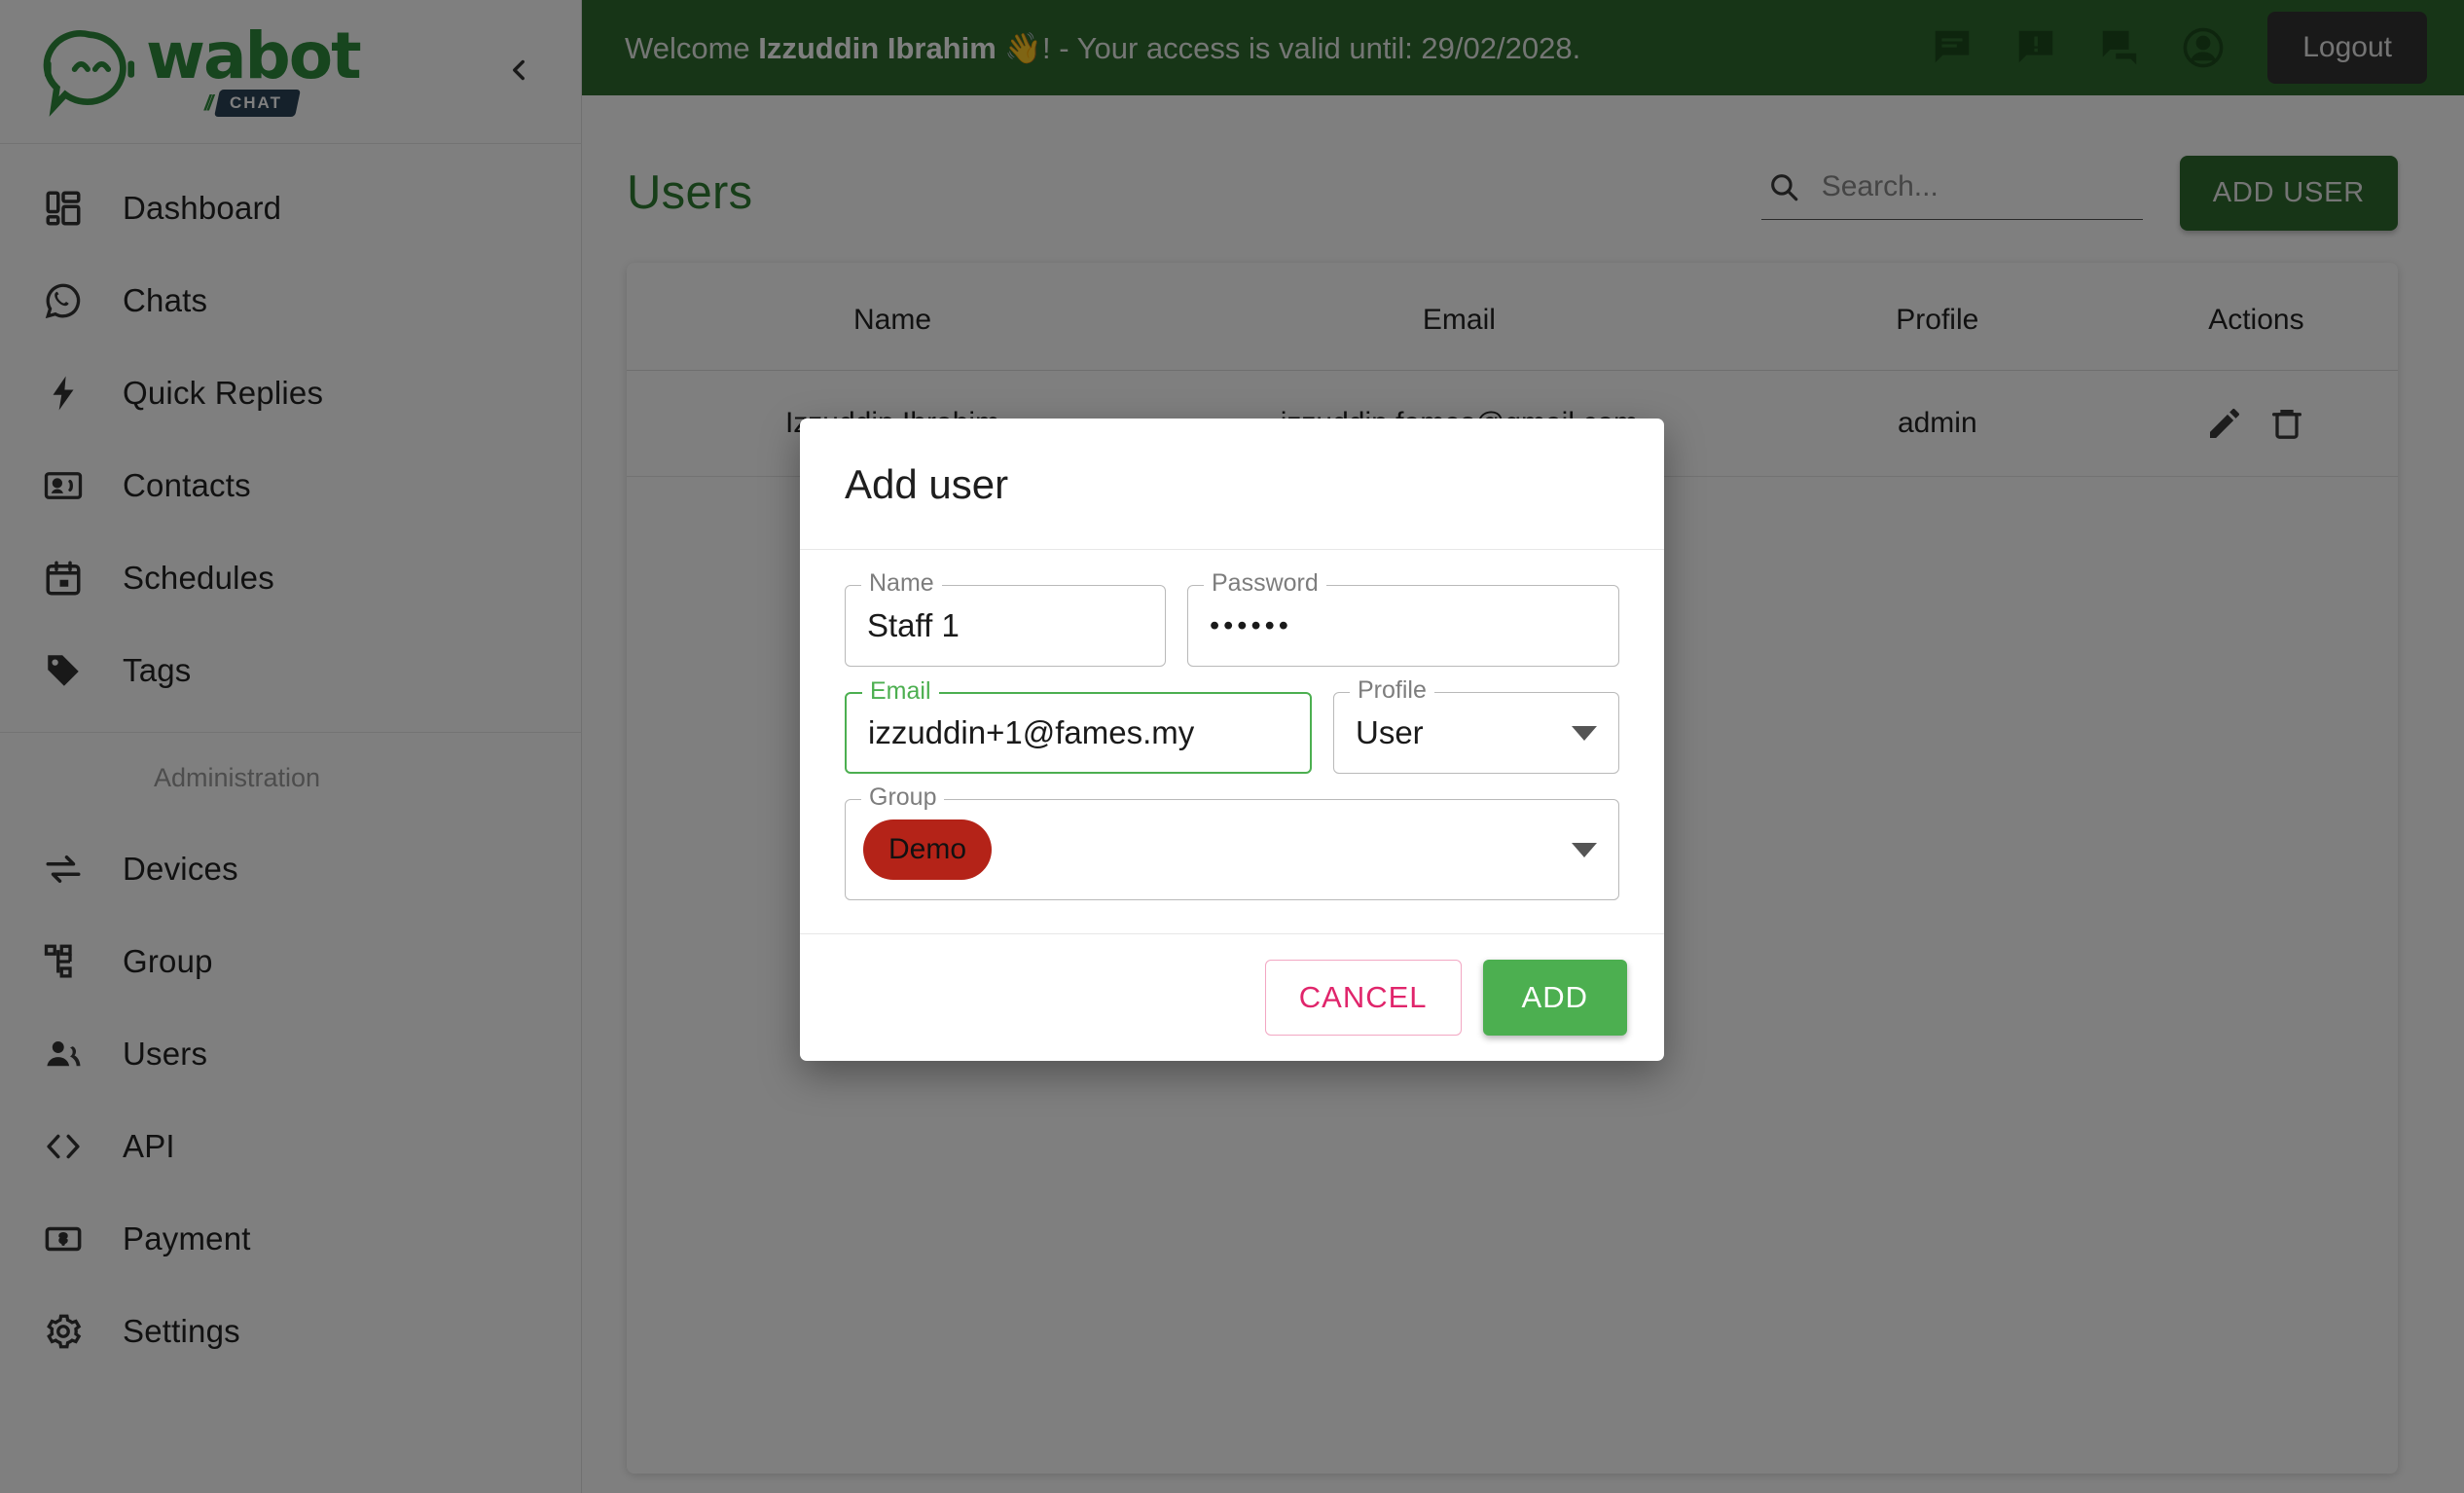 This screenshot has height=1493, width=2464. What do you see at coordinates (1476, 726) in the screenshot?
I see `profile-select: Profile User` at bounding box center [1476, 726].